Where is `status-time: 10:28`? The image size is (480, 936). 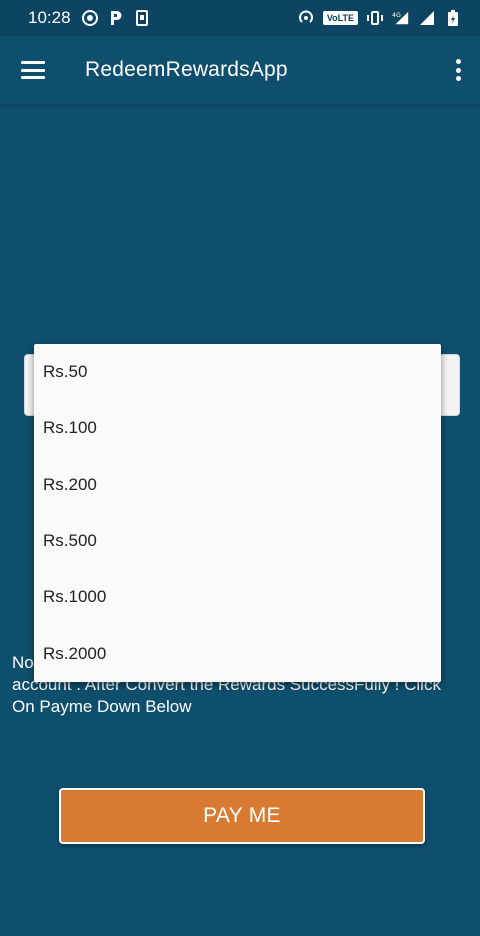
status-time: 10:28 is located at coordinates (49, 17).